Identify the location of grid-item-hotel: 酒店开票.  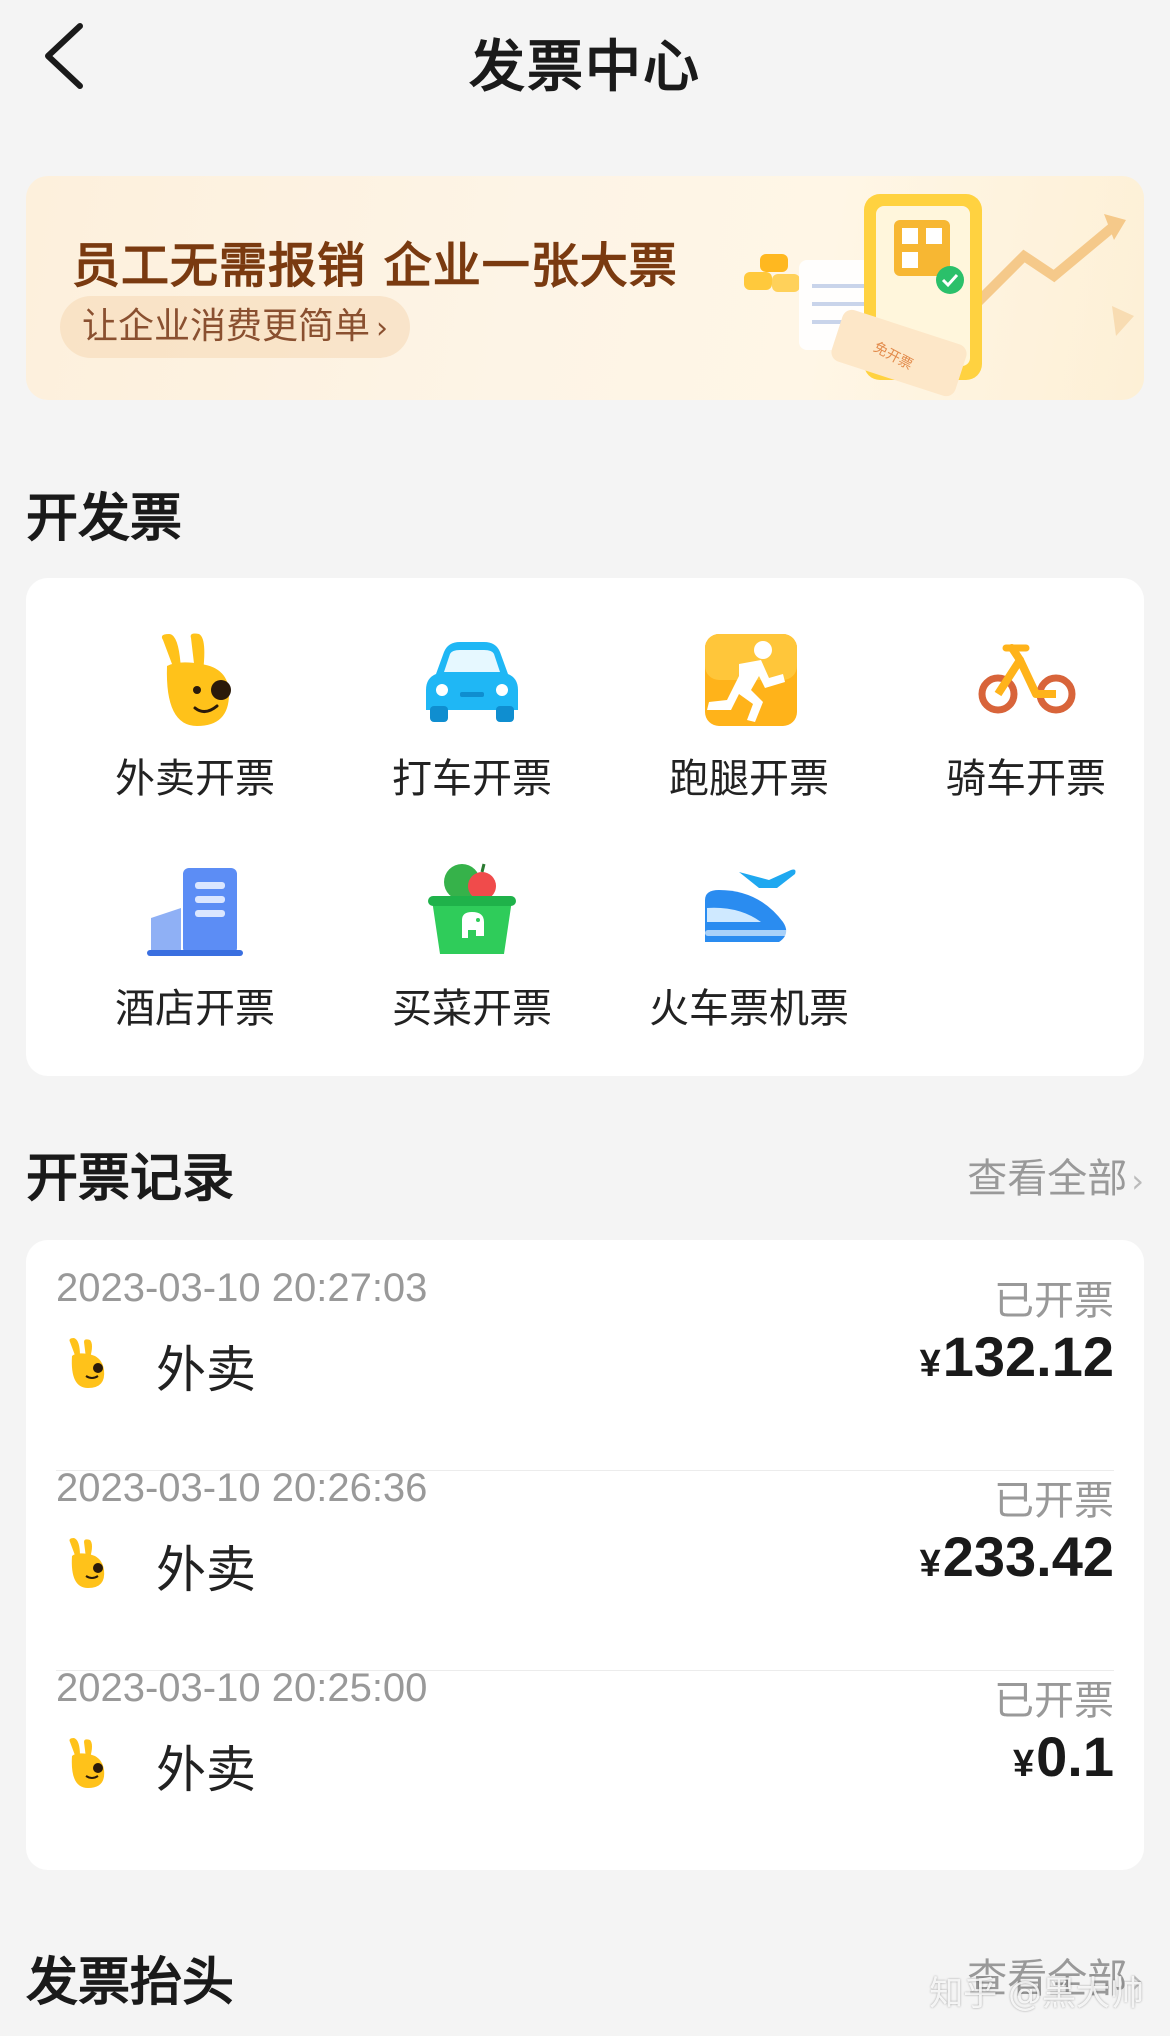
(195, 955).